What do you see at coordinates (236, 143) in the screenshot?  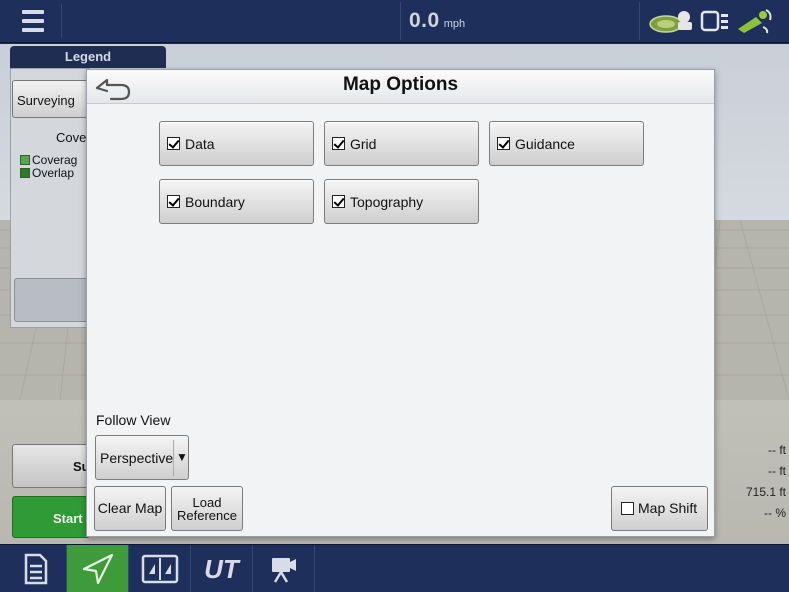 I see `option-data-button: Data` at bounding box center [236, 143].